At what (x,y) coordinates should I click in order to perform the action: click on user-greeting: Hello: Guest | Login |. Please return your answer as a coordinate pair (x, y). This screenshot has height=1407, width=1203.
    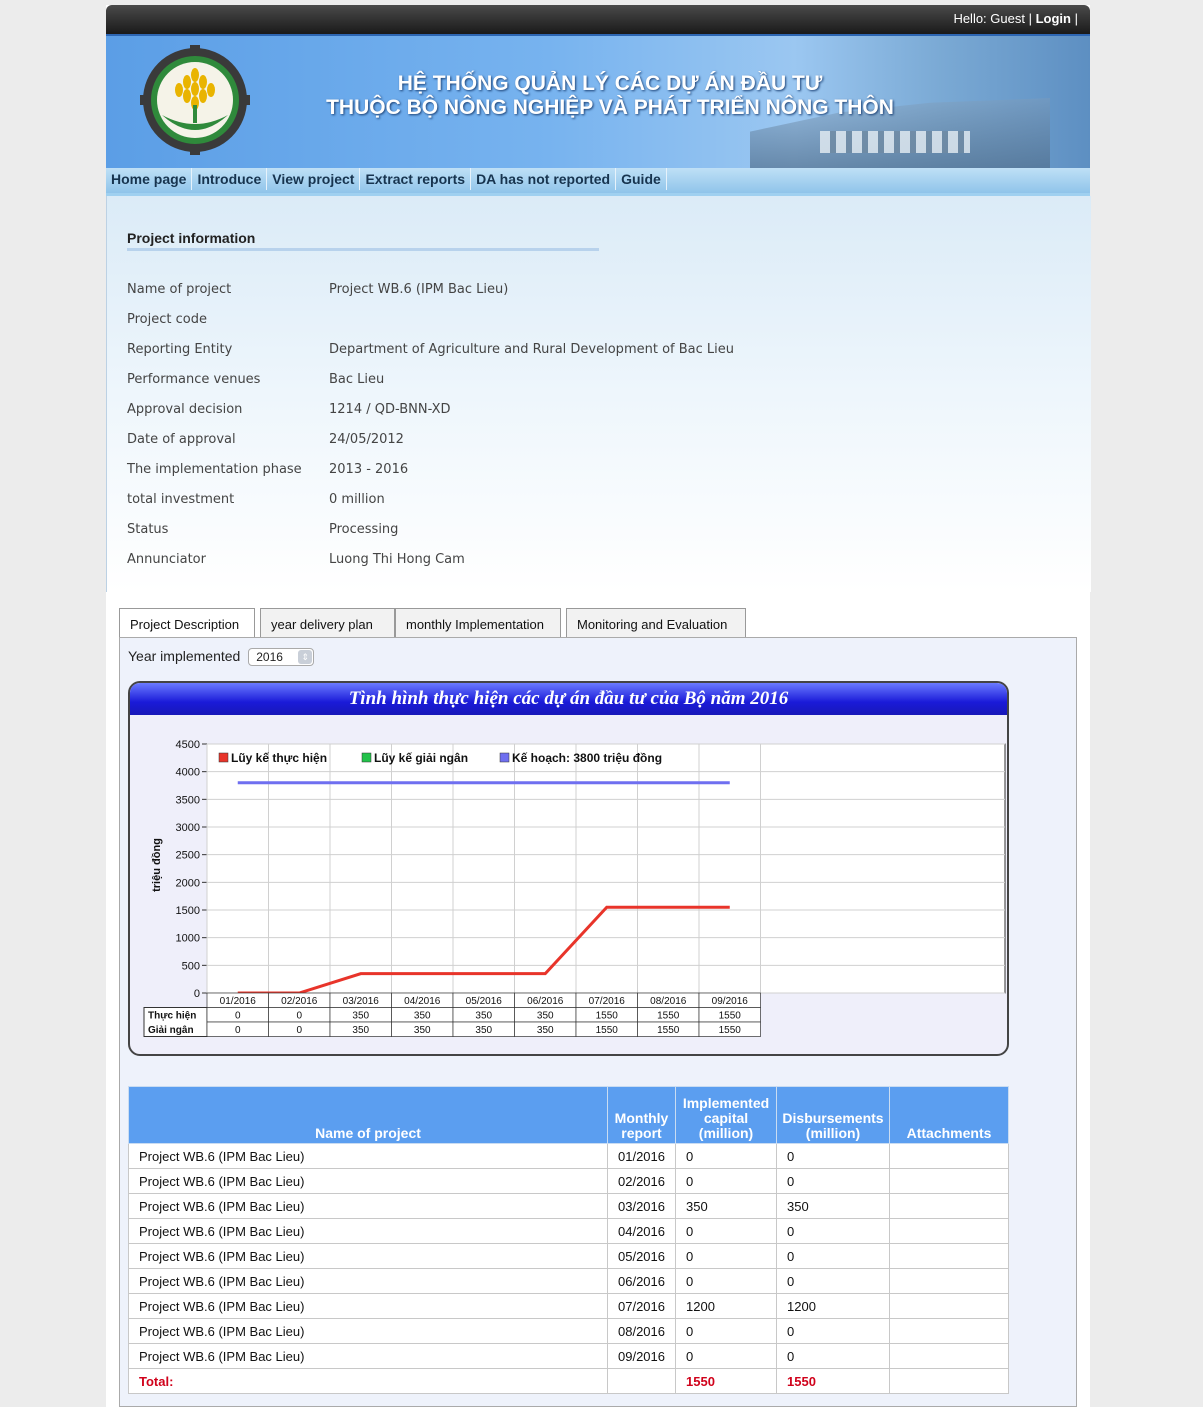
    Looking at the image, I should click on (1015, 18).